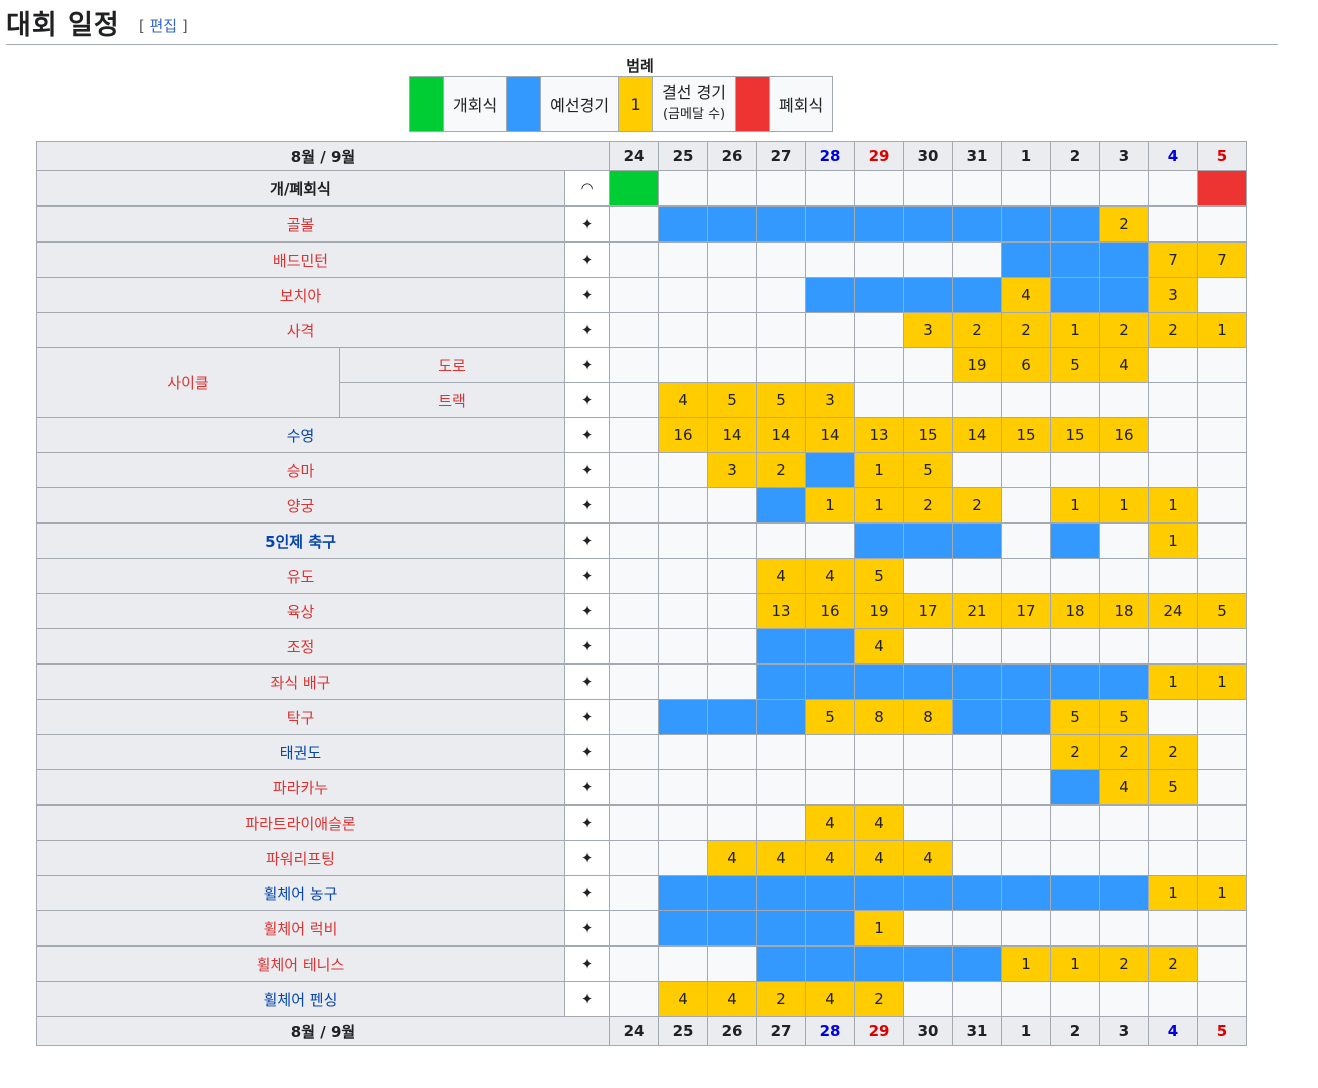 Image resolution: width=1318 pixels, height=1088 pixels. What do you see at coordinates (63, 25) in the screenshot?
I see `section-title: 대회 일정` at bounding box center [63, 25].